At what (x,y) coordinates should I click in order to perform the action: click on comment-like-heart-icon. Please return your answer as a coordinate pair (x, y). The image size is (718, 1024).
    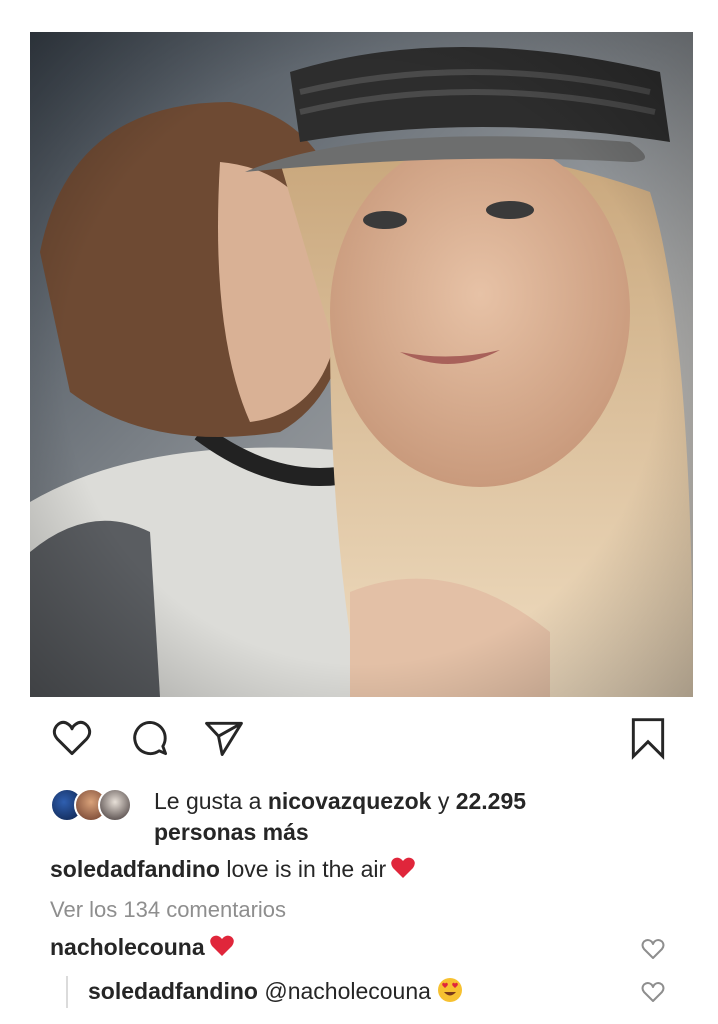
    Looking at the image, I should click on (653, 949).